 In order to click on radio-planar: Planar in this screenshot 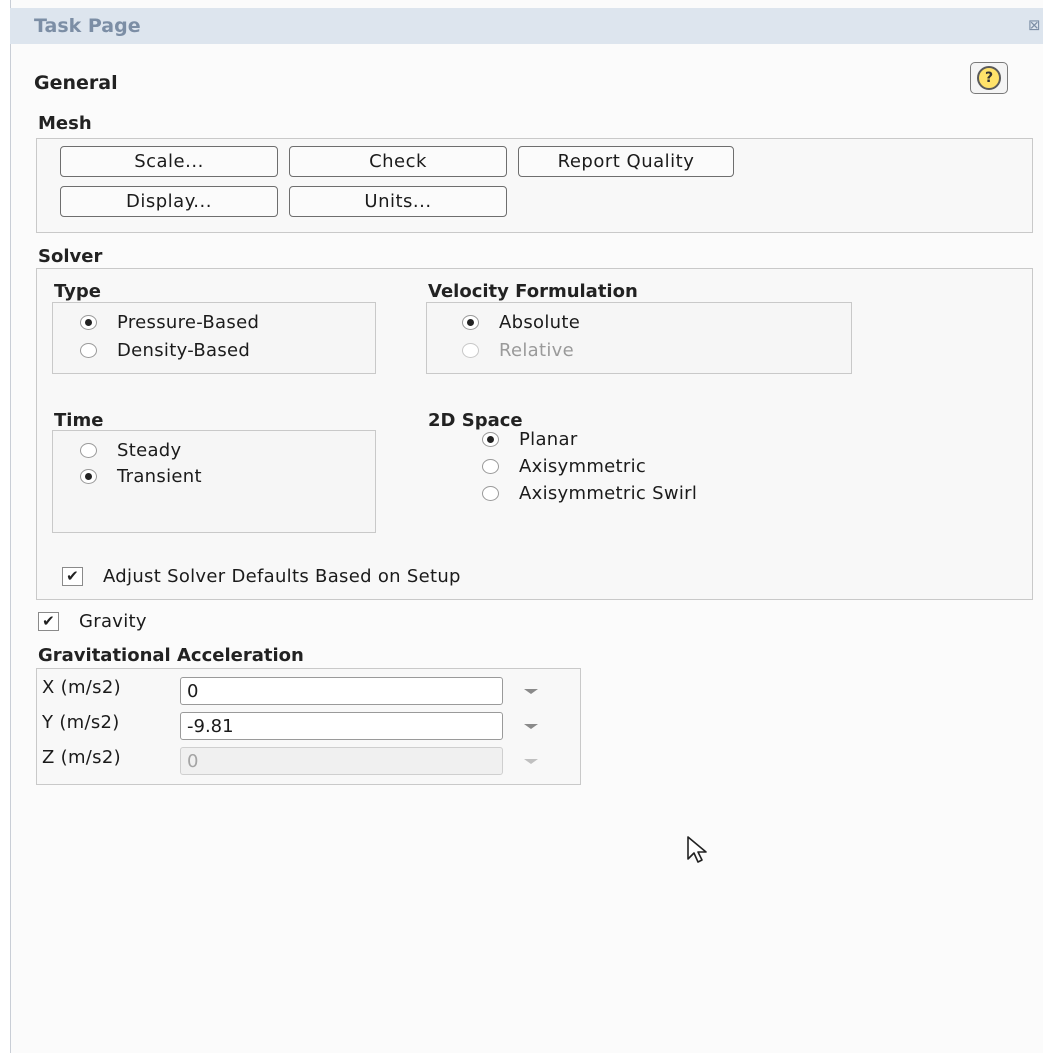, I will do `click(530, 439)`.